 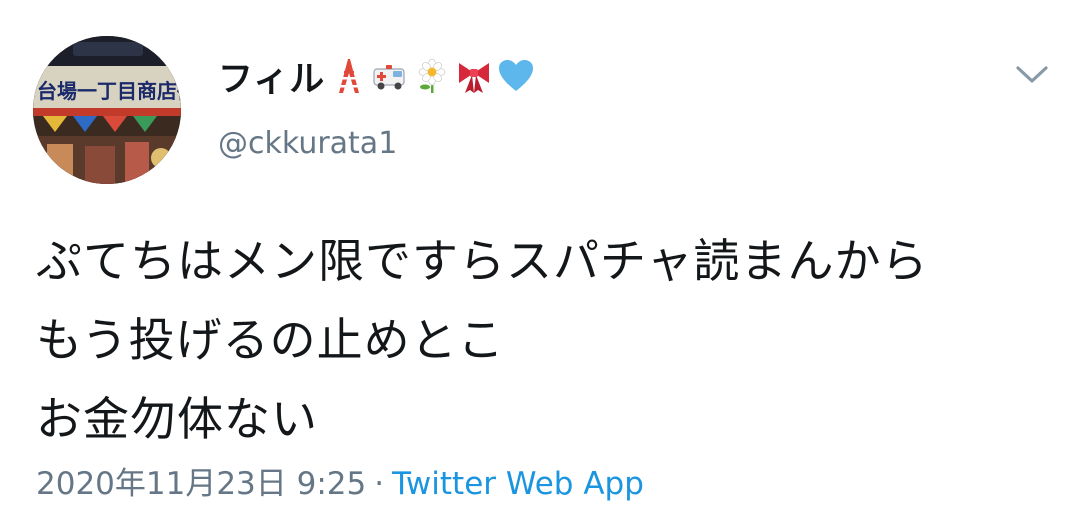 I want to click on chevron-down-icon, so click(x=1032, y=74).